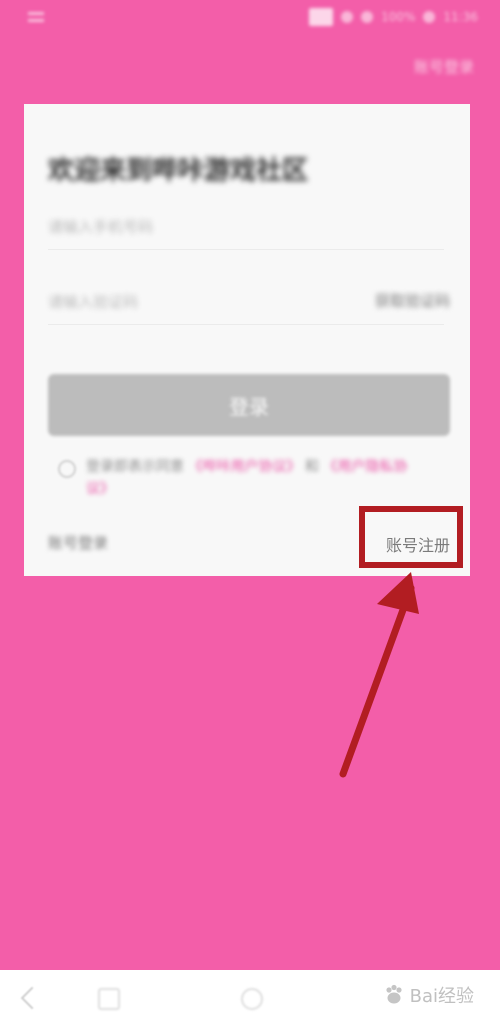 The width and height of the screenshot is (500, 1028). I want to click on user-agreement-link: 《哔咔用户协议》, so click(244, 467).